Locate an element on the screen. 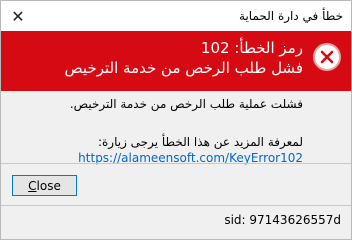 The image size is (352, 240). close-button: Close is located at coordinates (44, 185).